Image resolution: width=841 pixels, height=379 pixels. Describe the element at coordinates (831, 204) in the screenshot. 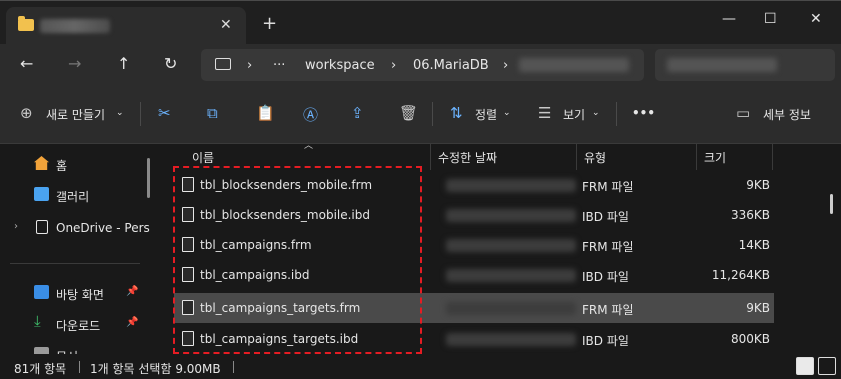

I see `file-list-scrollbar` at that location.